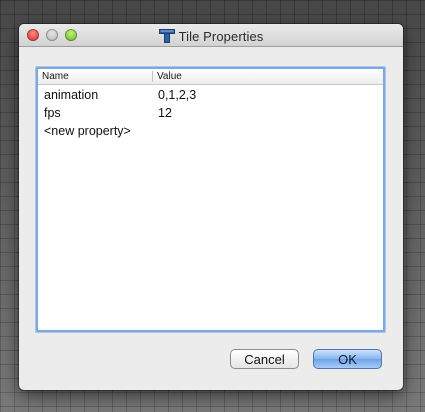  I want to click on table-header: Name Value, so click(210, 77).